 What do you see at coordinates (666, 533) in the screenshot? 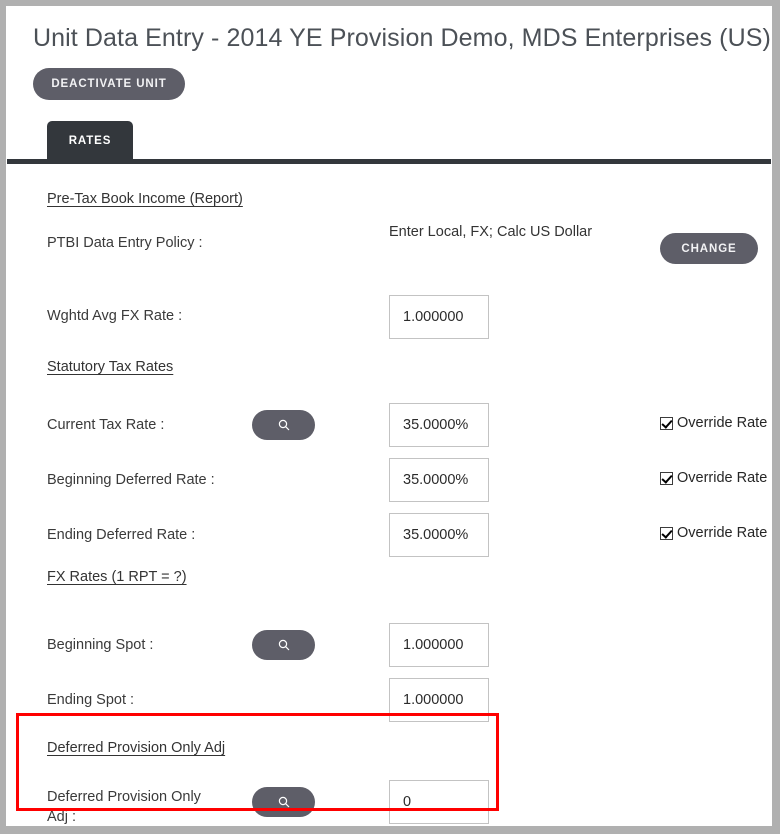
I see `override-rate-checkbox-ending` at bounding box center [666, 533].